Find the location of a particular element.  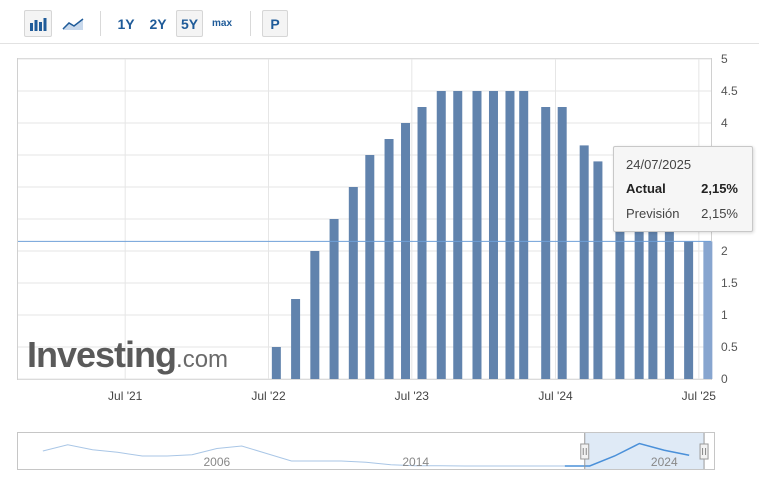

y-tick-label: 0 is located at coordinates (724, 379).